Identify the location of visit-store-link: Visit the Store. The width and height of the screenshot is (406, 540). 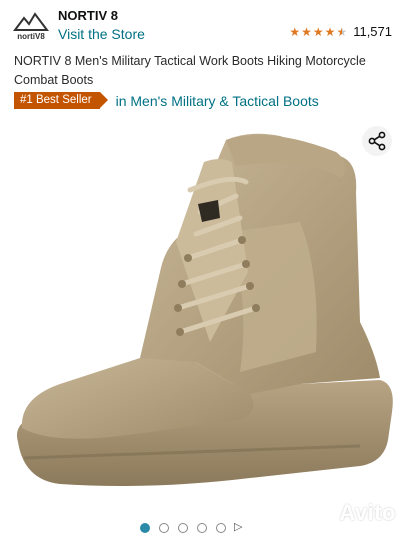
(101, 34).